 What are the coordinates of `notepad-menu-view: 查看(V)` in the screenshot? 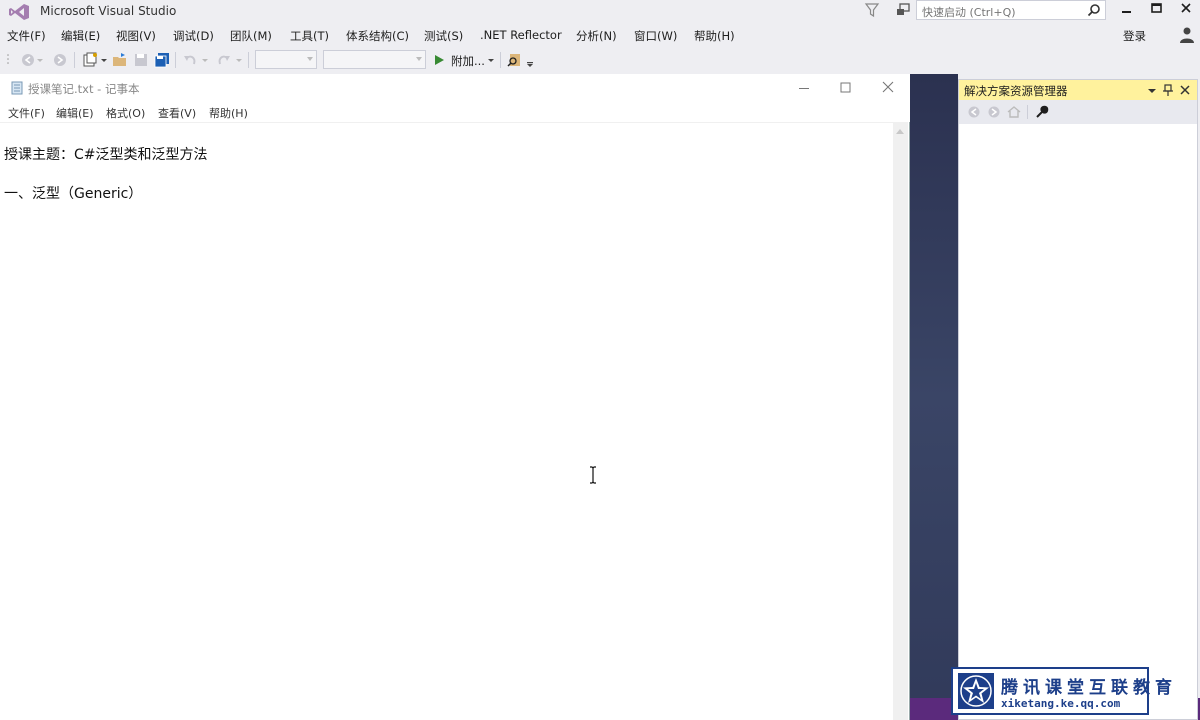 It's located at (177, 113).